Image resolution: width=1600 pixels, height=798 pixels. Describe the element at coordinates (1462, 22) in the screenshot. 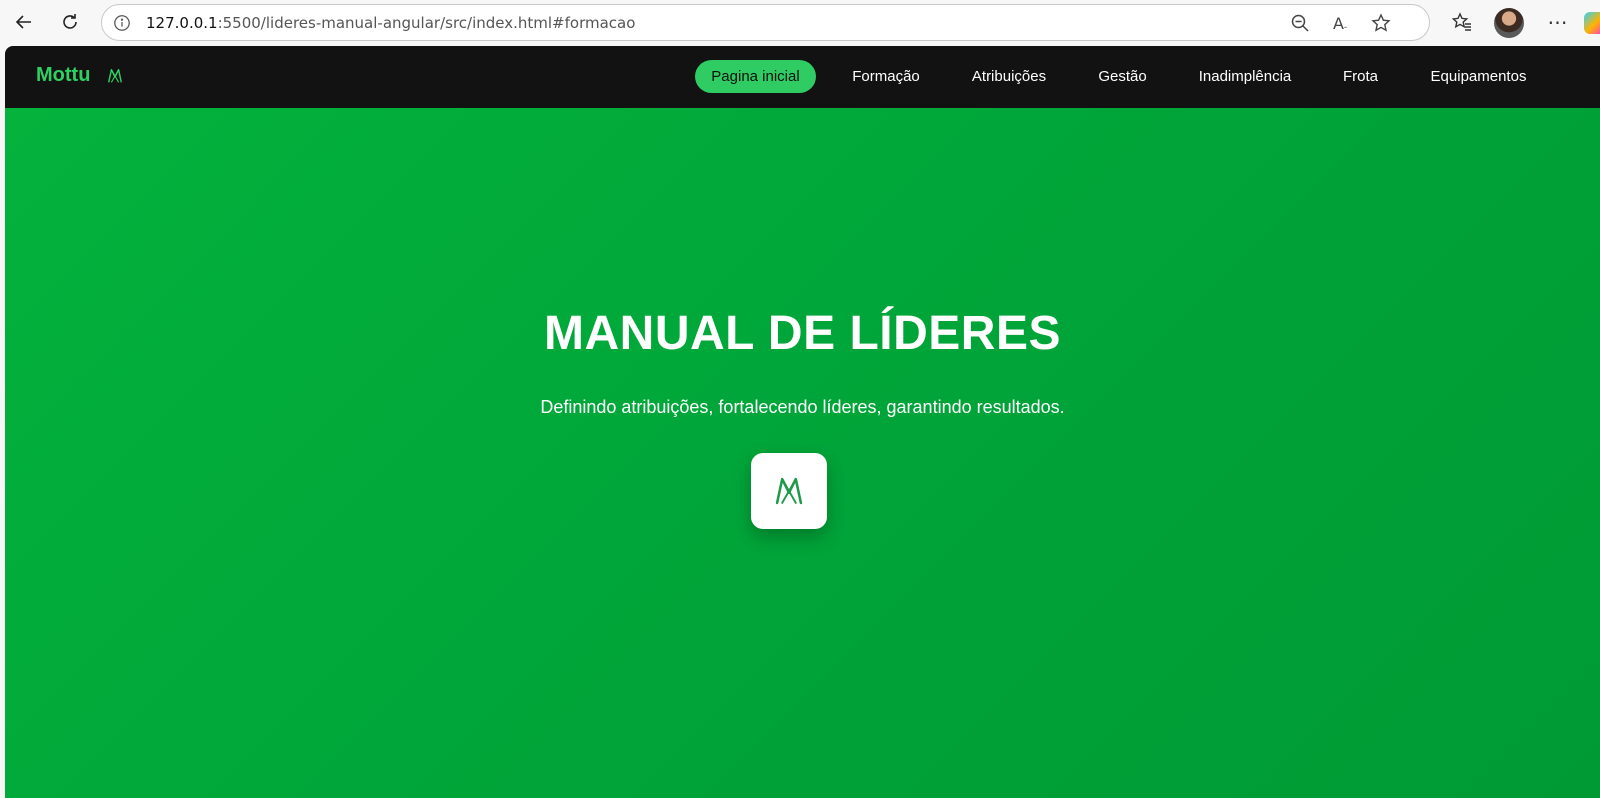

I see `favorites-icon` at that location.